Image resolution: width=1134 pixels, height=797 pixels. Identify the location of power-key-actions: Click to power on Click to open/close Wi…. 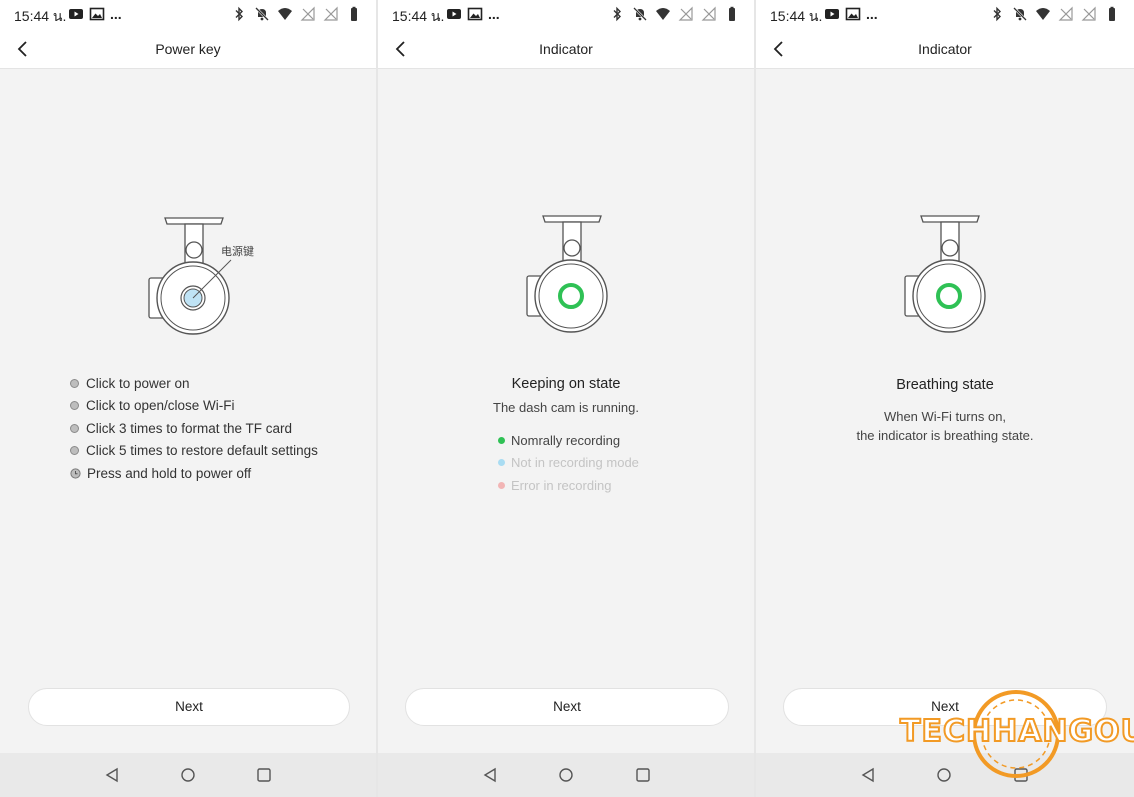
(194, 428).